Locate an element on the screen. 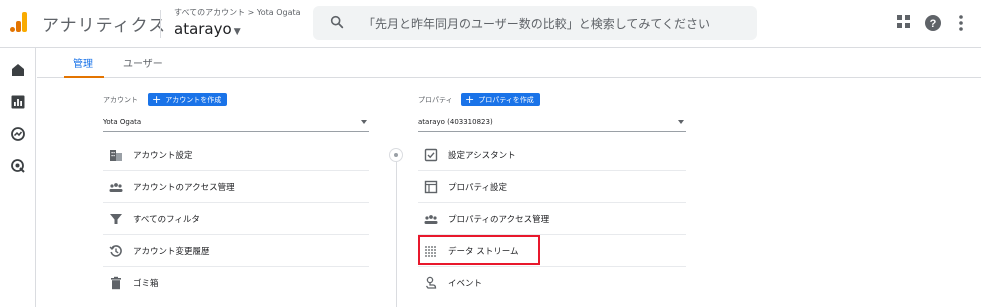 This screenshot has width=981, height=307. menu-item-label: プロパティ設定 is located at coordinates (477, 188).